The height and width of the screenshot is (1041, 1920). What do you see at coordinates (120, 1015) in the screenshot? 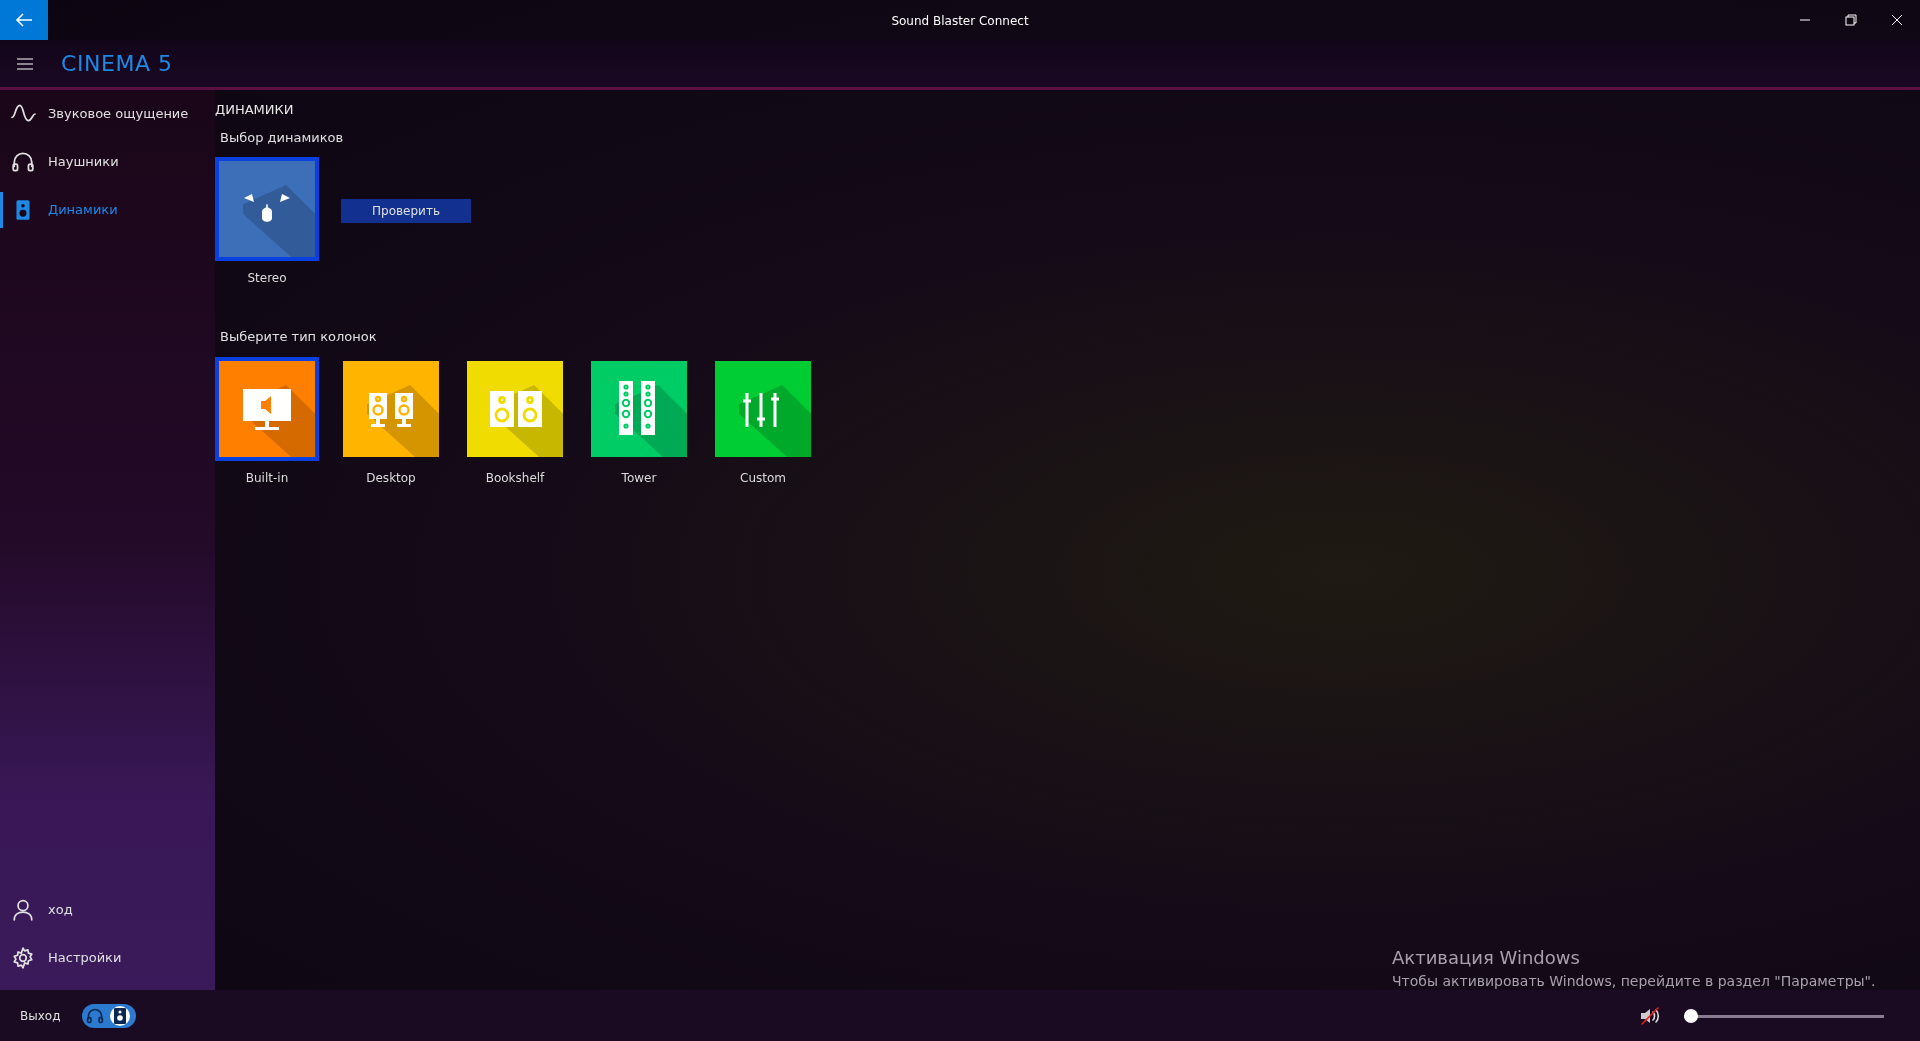
I see `speaker-icon` at bounding box center [120, 1015].